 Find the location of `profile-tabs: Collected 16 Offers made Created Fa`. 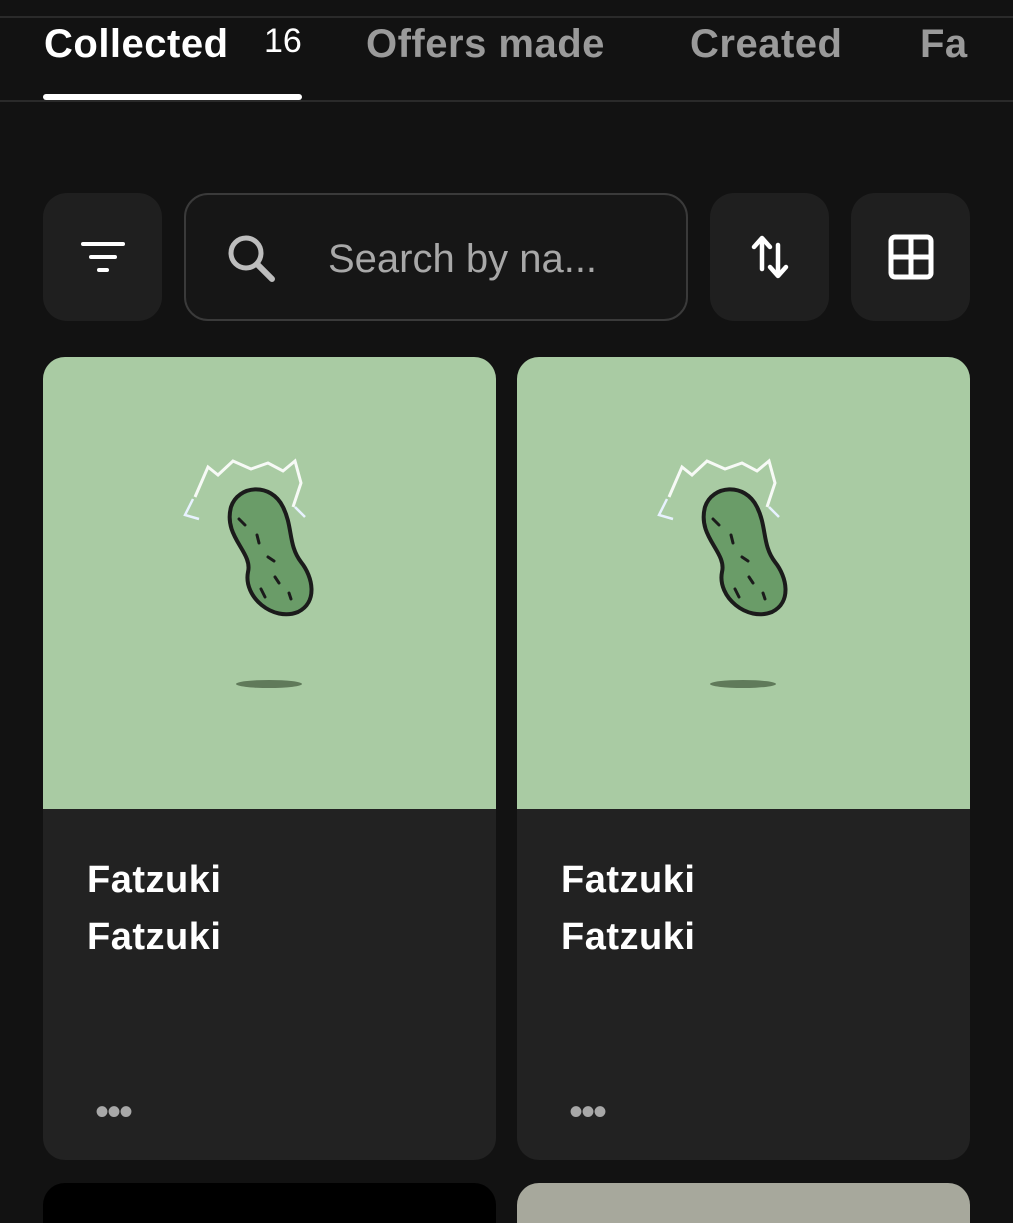

profile-tabs: Collected 16 Offers made Created Fa is located at coordinates (506, 60).